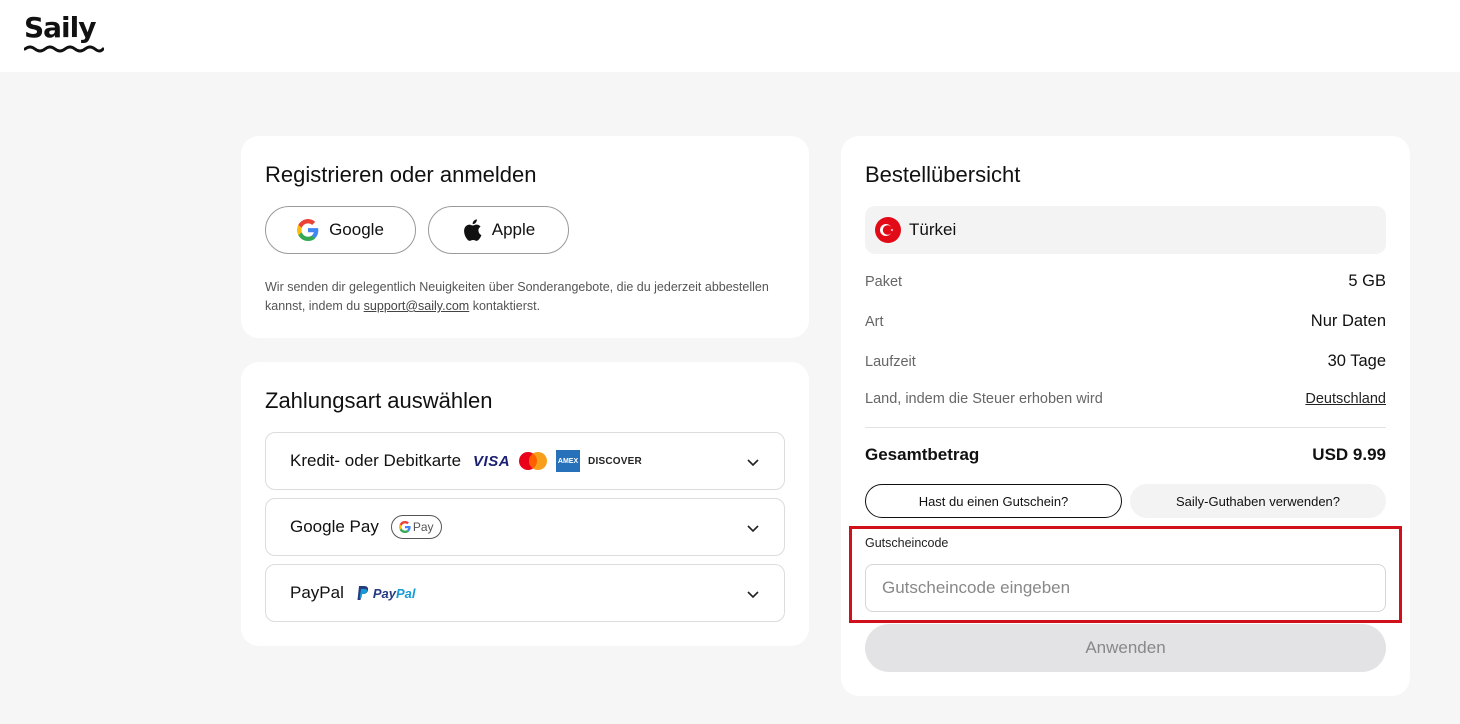 Image resolution: width=1460 pixels, height=724 pixels. I want to click on support-email-link: support@saily.com, so click(417, 306).